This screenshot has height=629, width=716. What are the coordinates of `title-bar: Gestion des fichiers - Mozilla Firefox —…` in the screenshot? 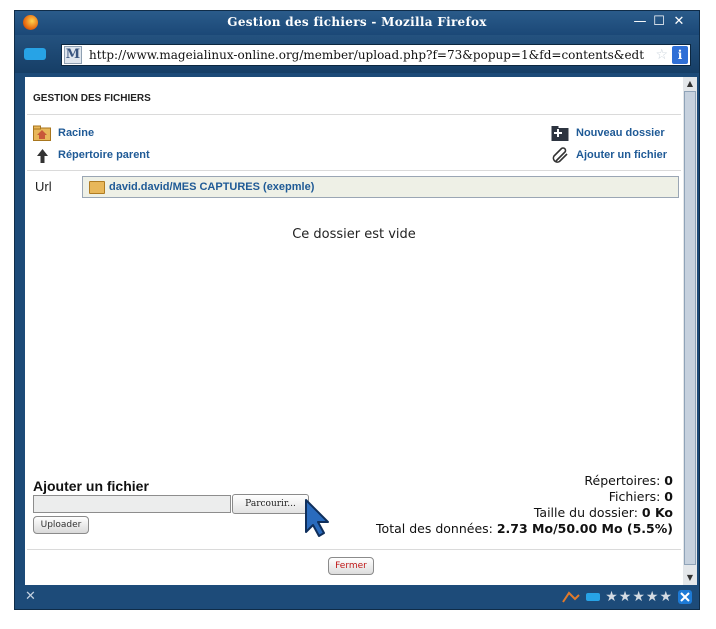 It's located at (357, 23).